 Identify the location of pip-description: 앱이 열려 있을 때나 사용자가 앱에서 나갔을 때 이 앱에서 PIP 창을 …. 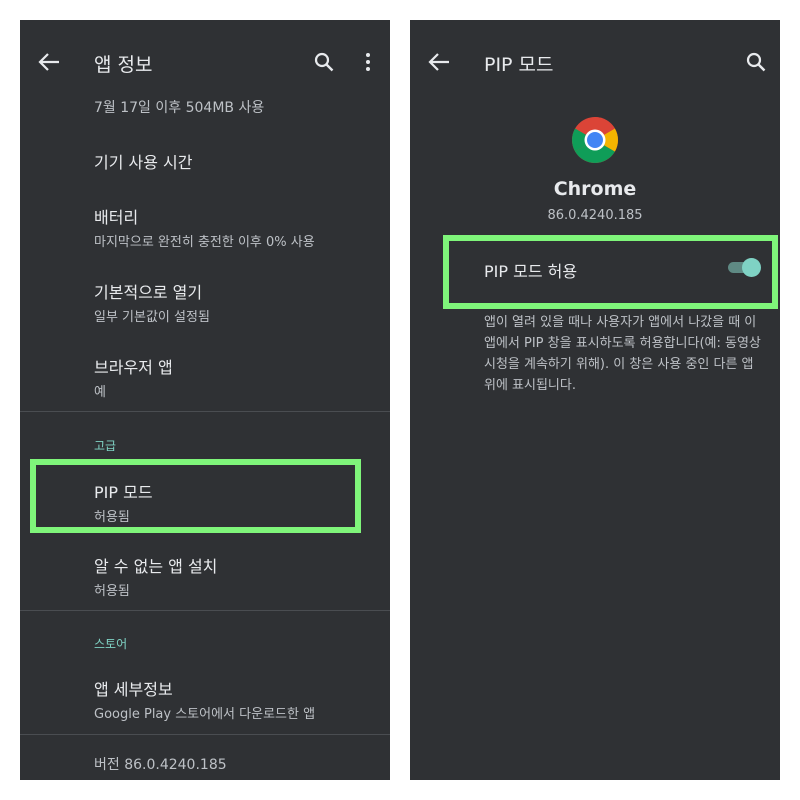
(622, 354).